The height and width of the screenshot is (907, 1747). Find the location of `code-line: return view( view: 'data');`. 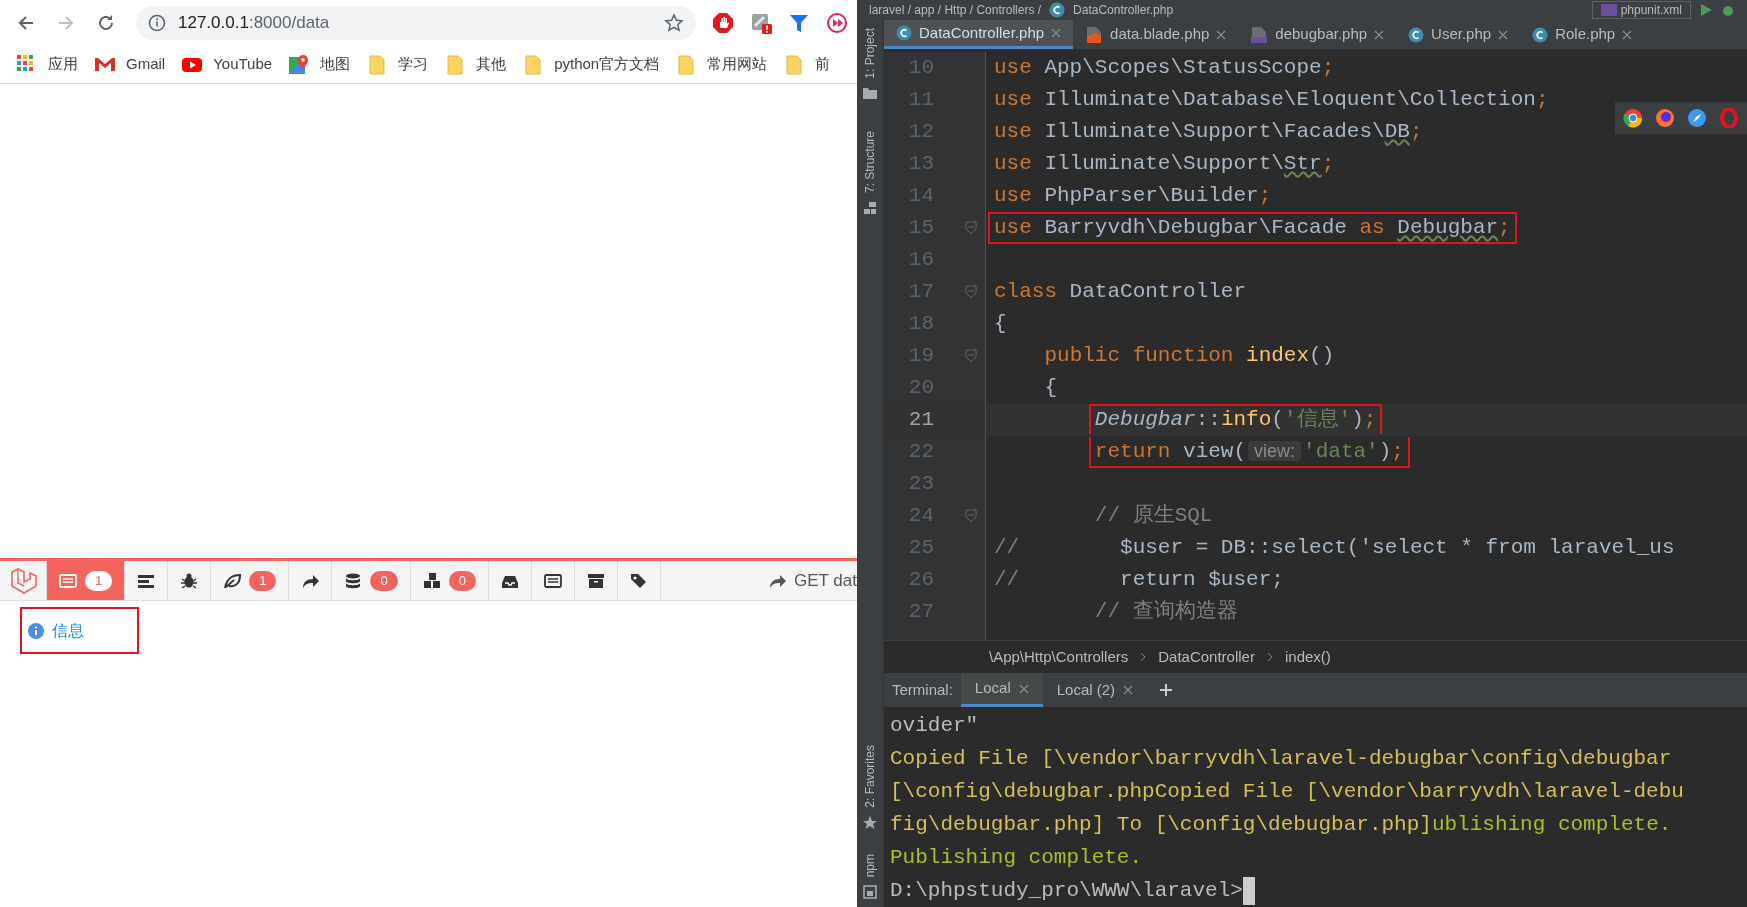

code-line: return view( view: 'data'); is located at coordinates (1249, 452).